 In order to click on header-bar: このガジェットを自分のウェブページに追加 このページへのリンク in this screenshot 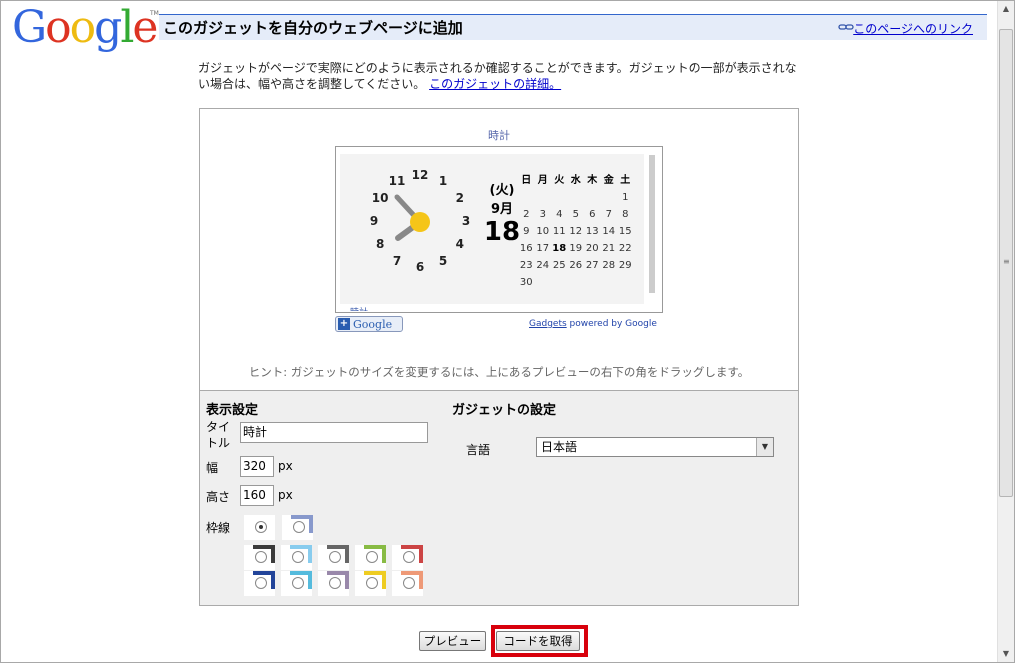, I will do `click(573, 27)`.